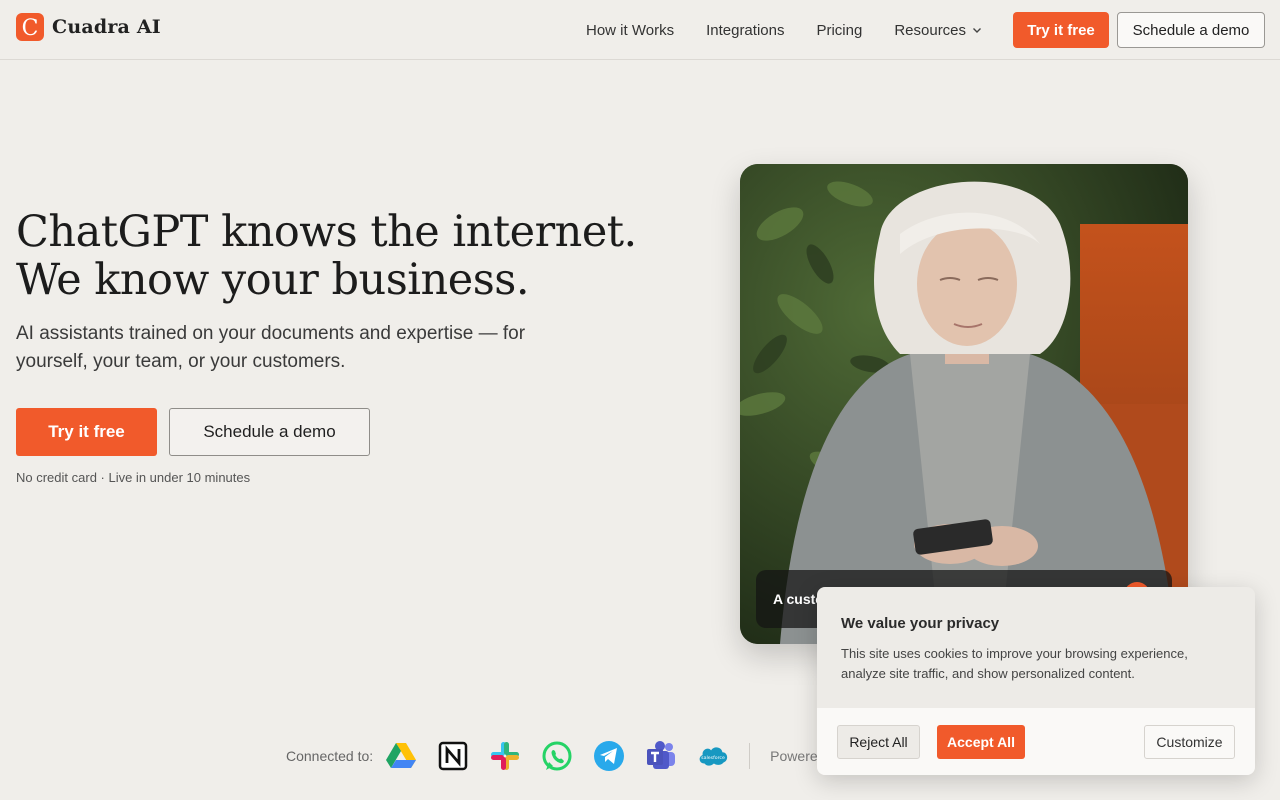 This screenshot has width=1280, height=800. I want to click on logo: C Cuadra AI, so click(88, 27).